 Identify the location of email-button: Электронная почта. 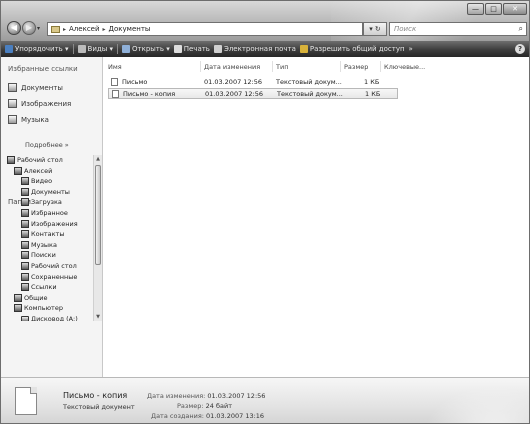
(254, 49).